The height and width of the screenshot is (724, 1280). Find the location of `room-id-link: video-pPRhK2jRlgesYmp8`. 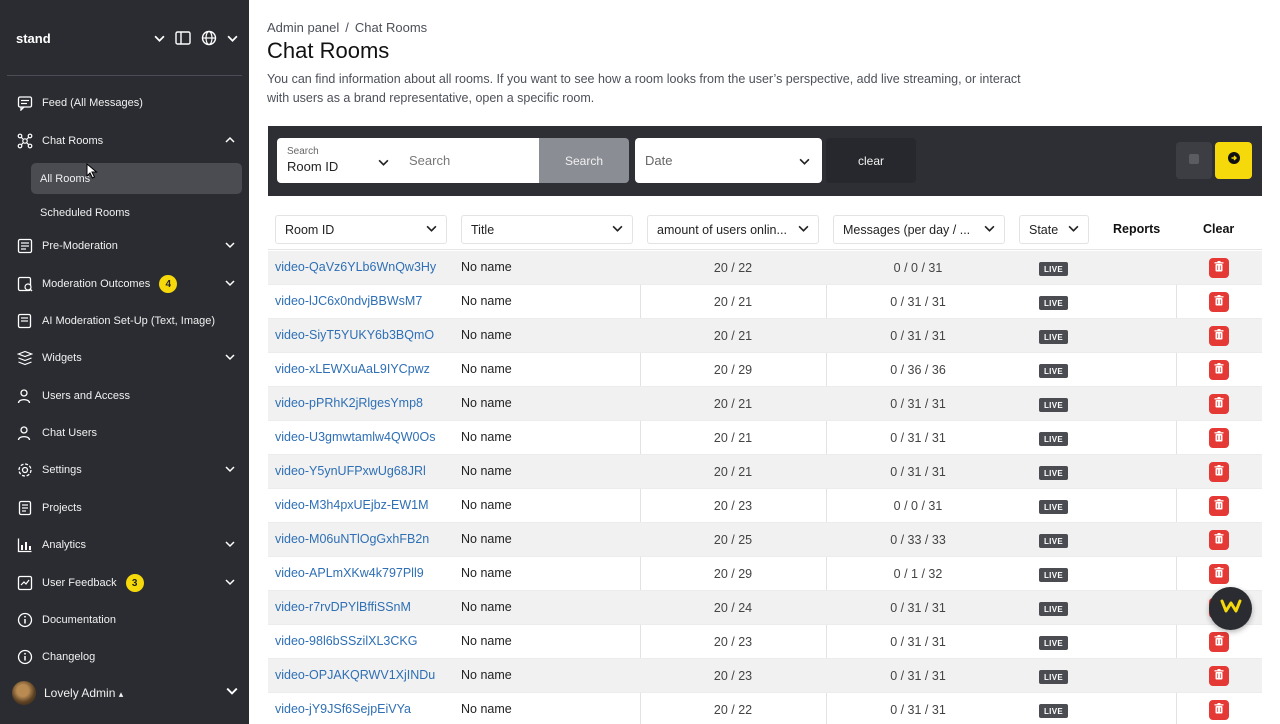

room-id-link: video-pPRhK2jRlgesYmp8 is located at coordinates (349, 403).